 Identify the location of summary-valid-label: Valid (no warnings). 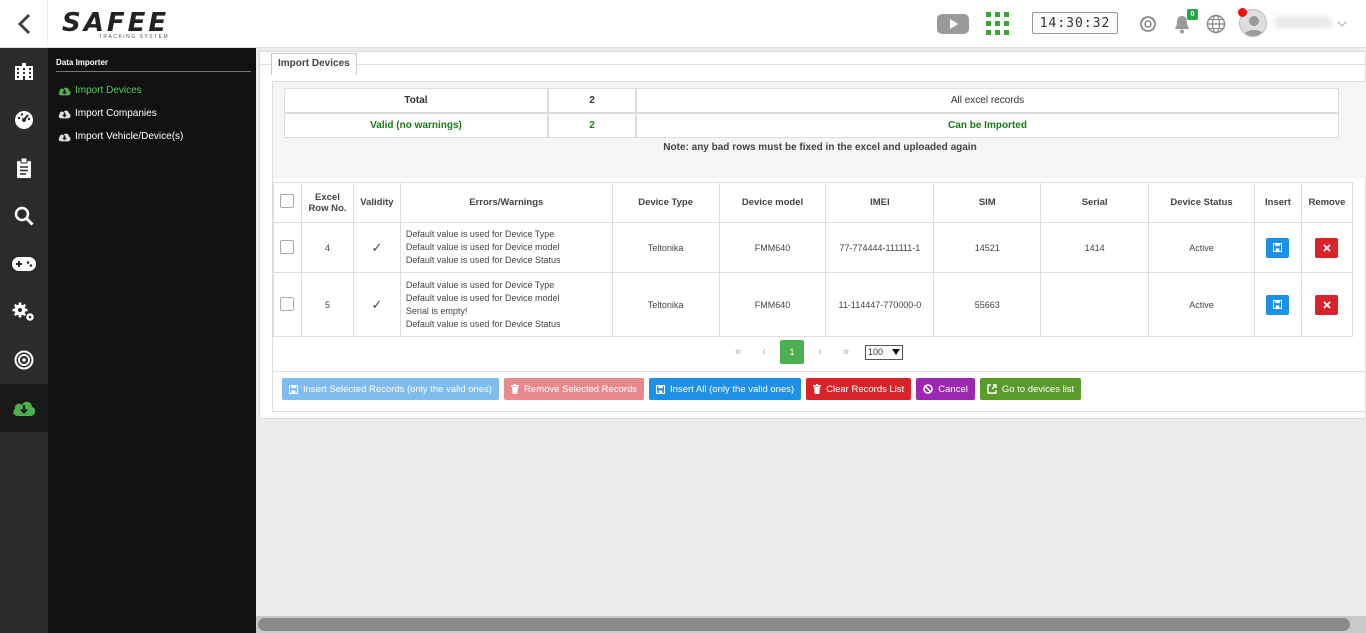
(416, 125).